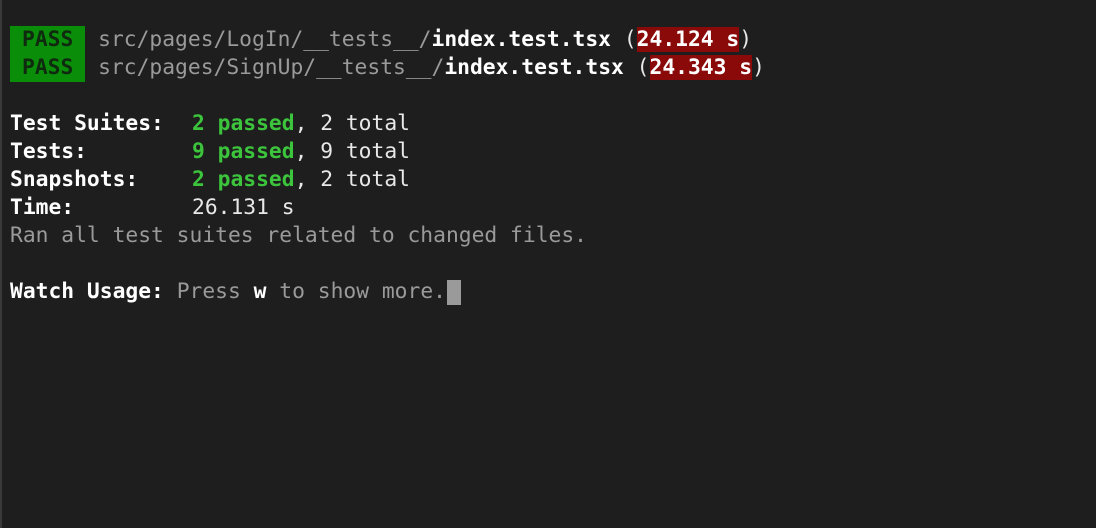  Describe the element at coordinates (87, 291) in the screenshot. I see `watch-usage-label: Watch Usage:` at that location.